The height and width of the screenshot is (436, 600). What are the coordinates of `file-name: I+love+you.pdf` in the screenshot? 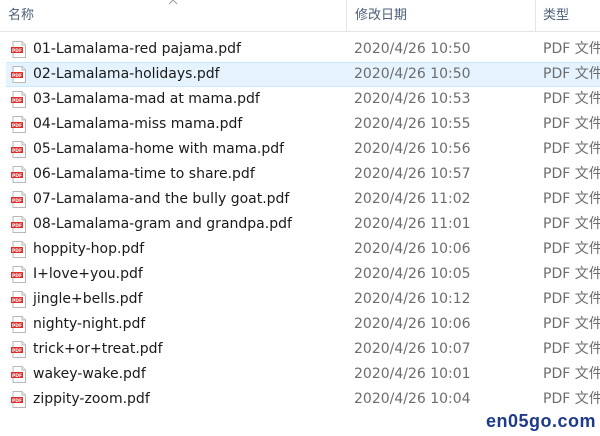 It's located at (88, 274).